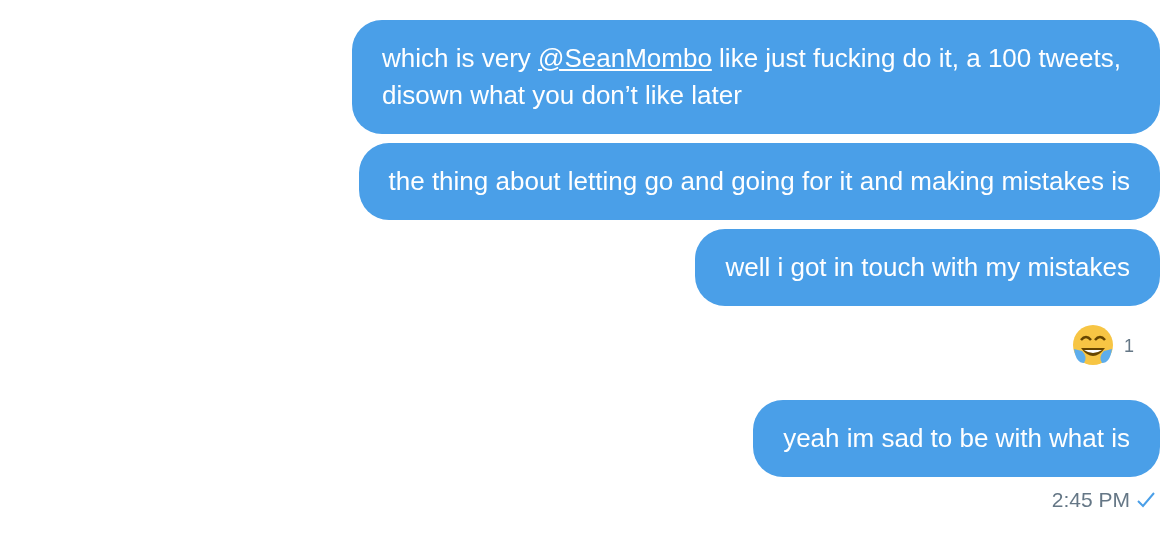  What do you see at coordinates (927, 267) in the screenshot?
I see `message-bubble: well i got in touch with my mistakes` at bounding box center [927, 267].